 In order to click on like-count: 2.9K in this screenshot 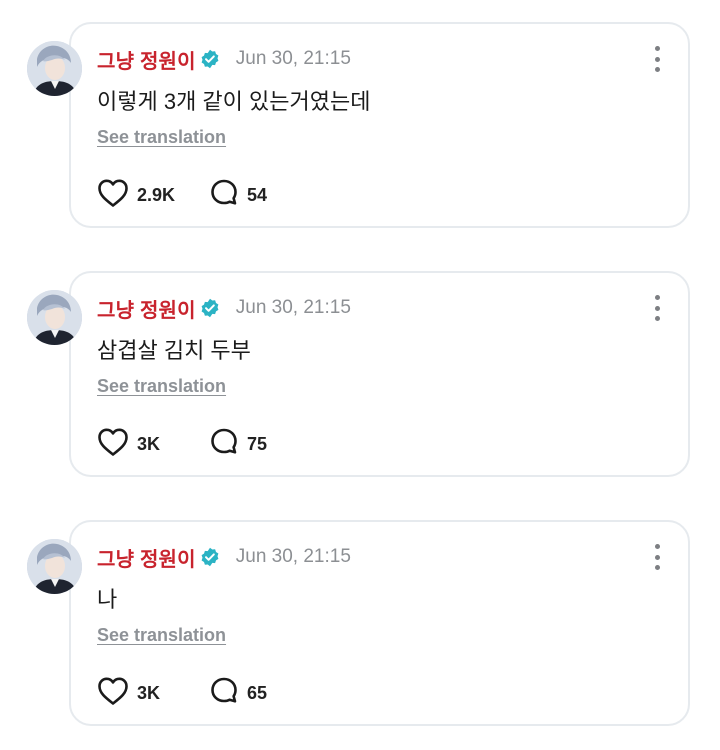, I will do `click(156, 194)`.